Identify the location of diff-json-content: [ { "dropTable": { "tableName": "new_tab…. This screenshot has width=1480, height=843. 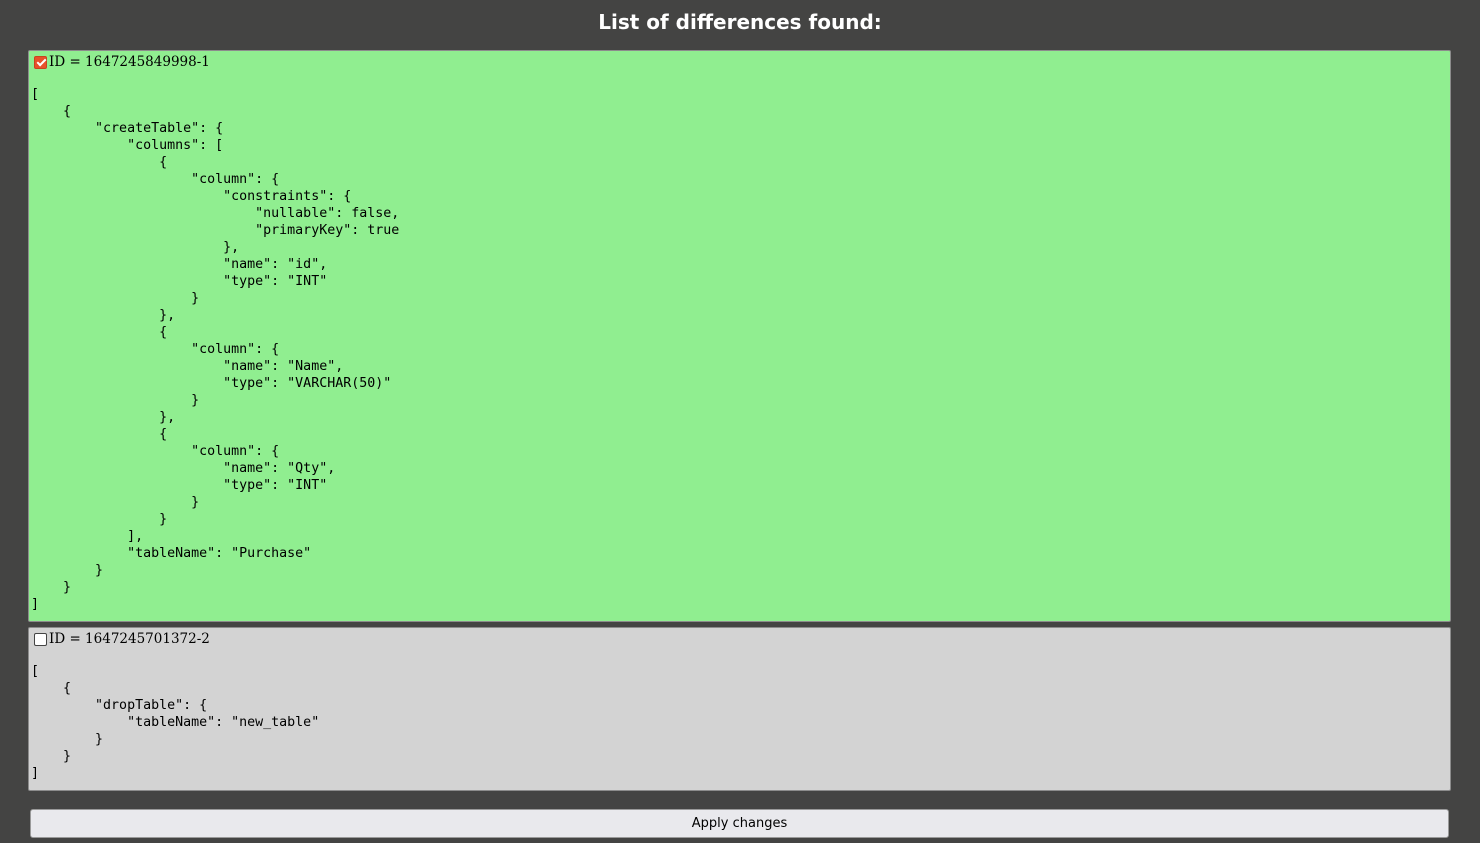
(175, 722).